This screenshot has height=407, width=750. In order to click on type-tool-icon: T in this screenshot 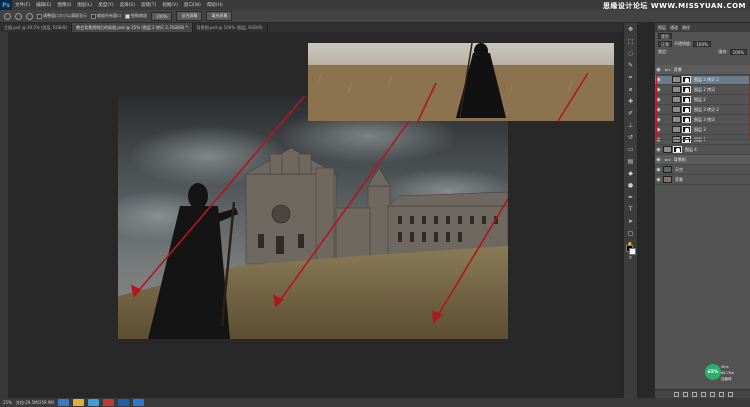, I will do `click(630, 209)`.